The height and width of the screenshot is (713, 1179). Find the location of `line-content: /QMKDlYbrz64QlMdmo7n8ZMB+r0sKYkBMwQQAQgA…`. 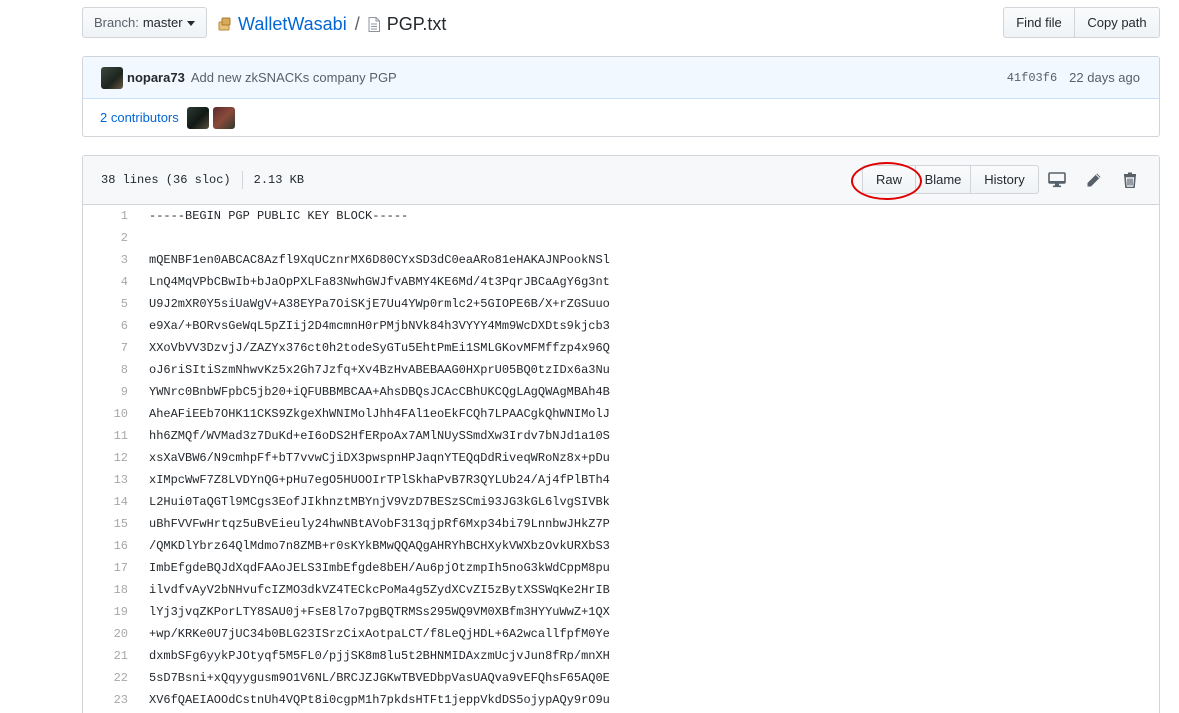

line-content: /QMKDlYbrz64QlMdmo7n8ZMB+r0sKYkBMwQQAQgA… is located at coordinates (379, 546).